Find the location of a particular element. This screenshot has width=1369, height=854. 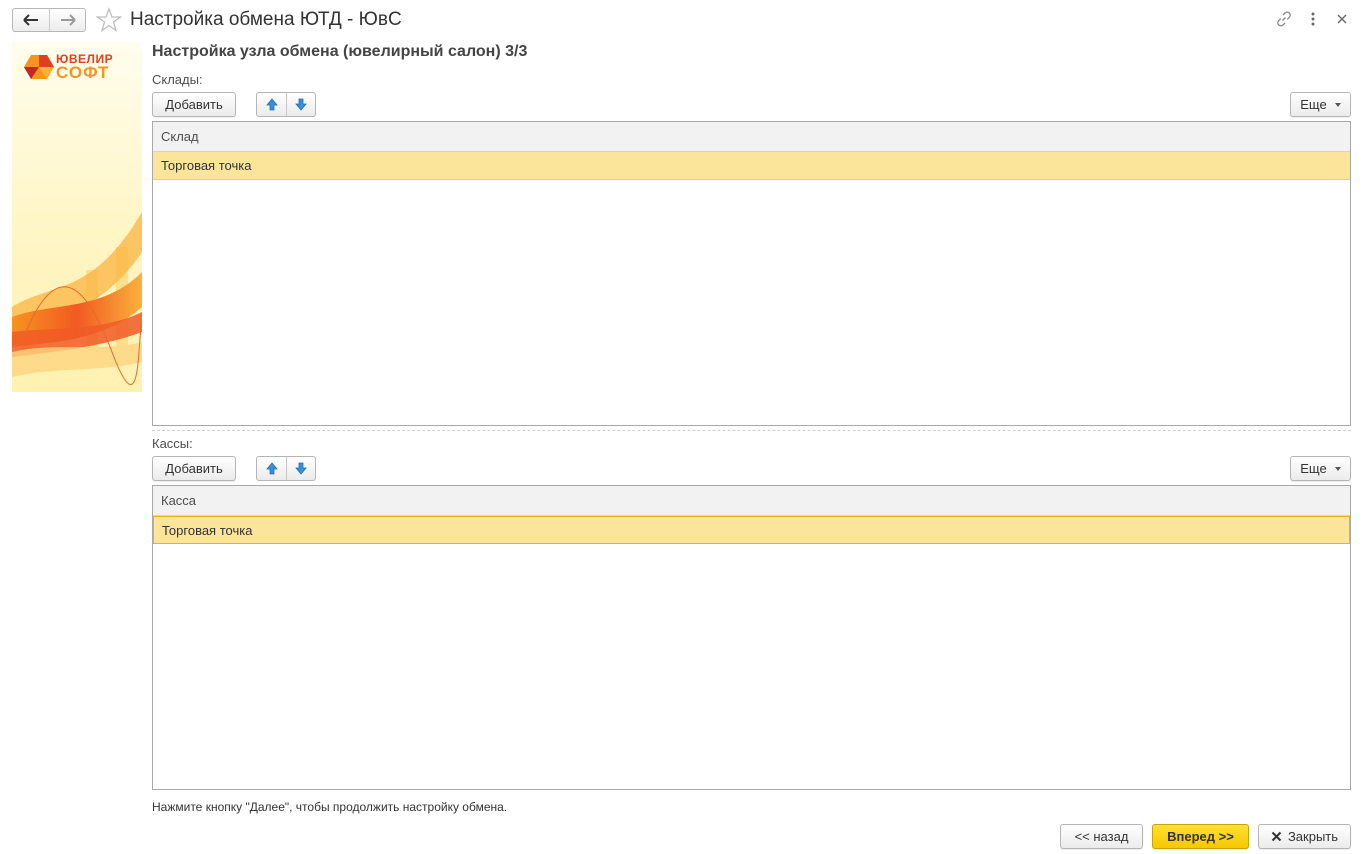

cashboxes-more-label: Еще is located at coordinates (1313, 468).